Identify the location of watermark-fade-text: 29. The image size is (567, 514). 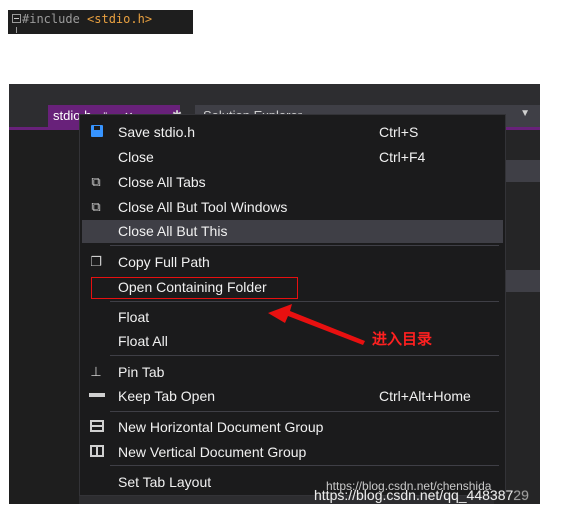
(521, 495).